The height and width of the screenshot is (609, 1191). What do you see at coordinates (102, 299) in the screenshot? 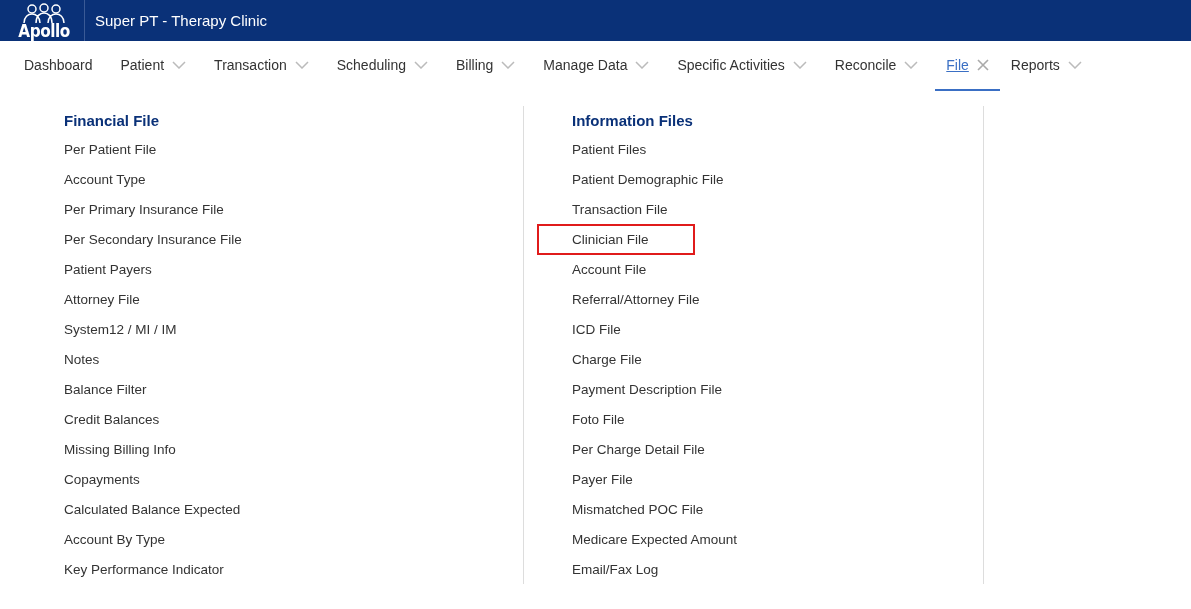
I see `menu-link: Attorney File` at bounding box center [102, 299].